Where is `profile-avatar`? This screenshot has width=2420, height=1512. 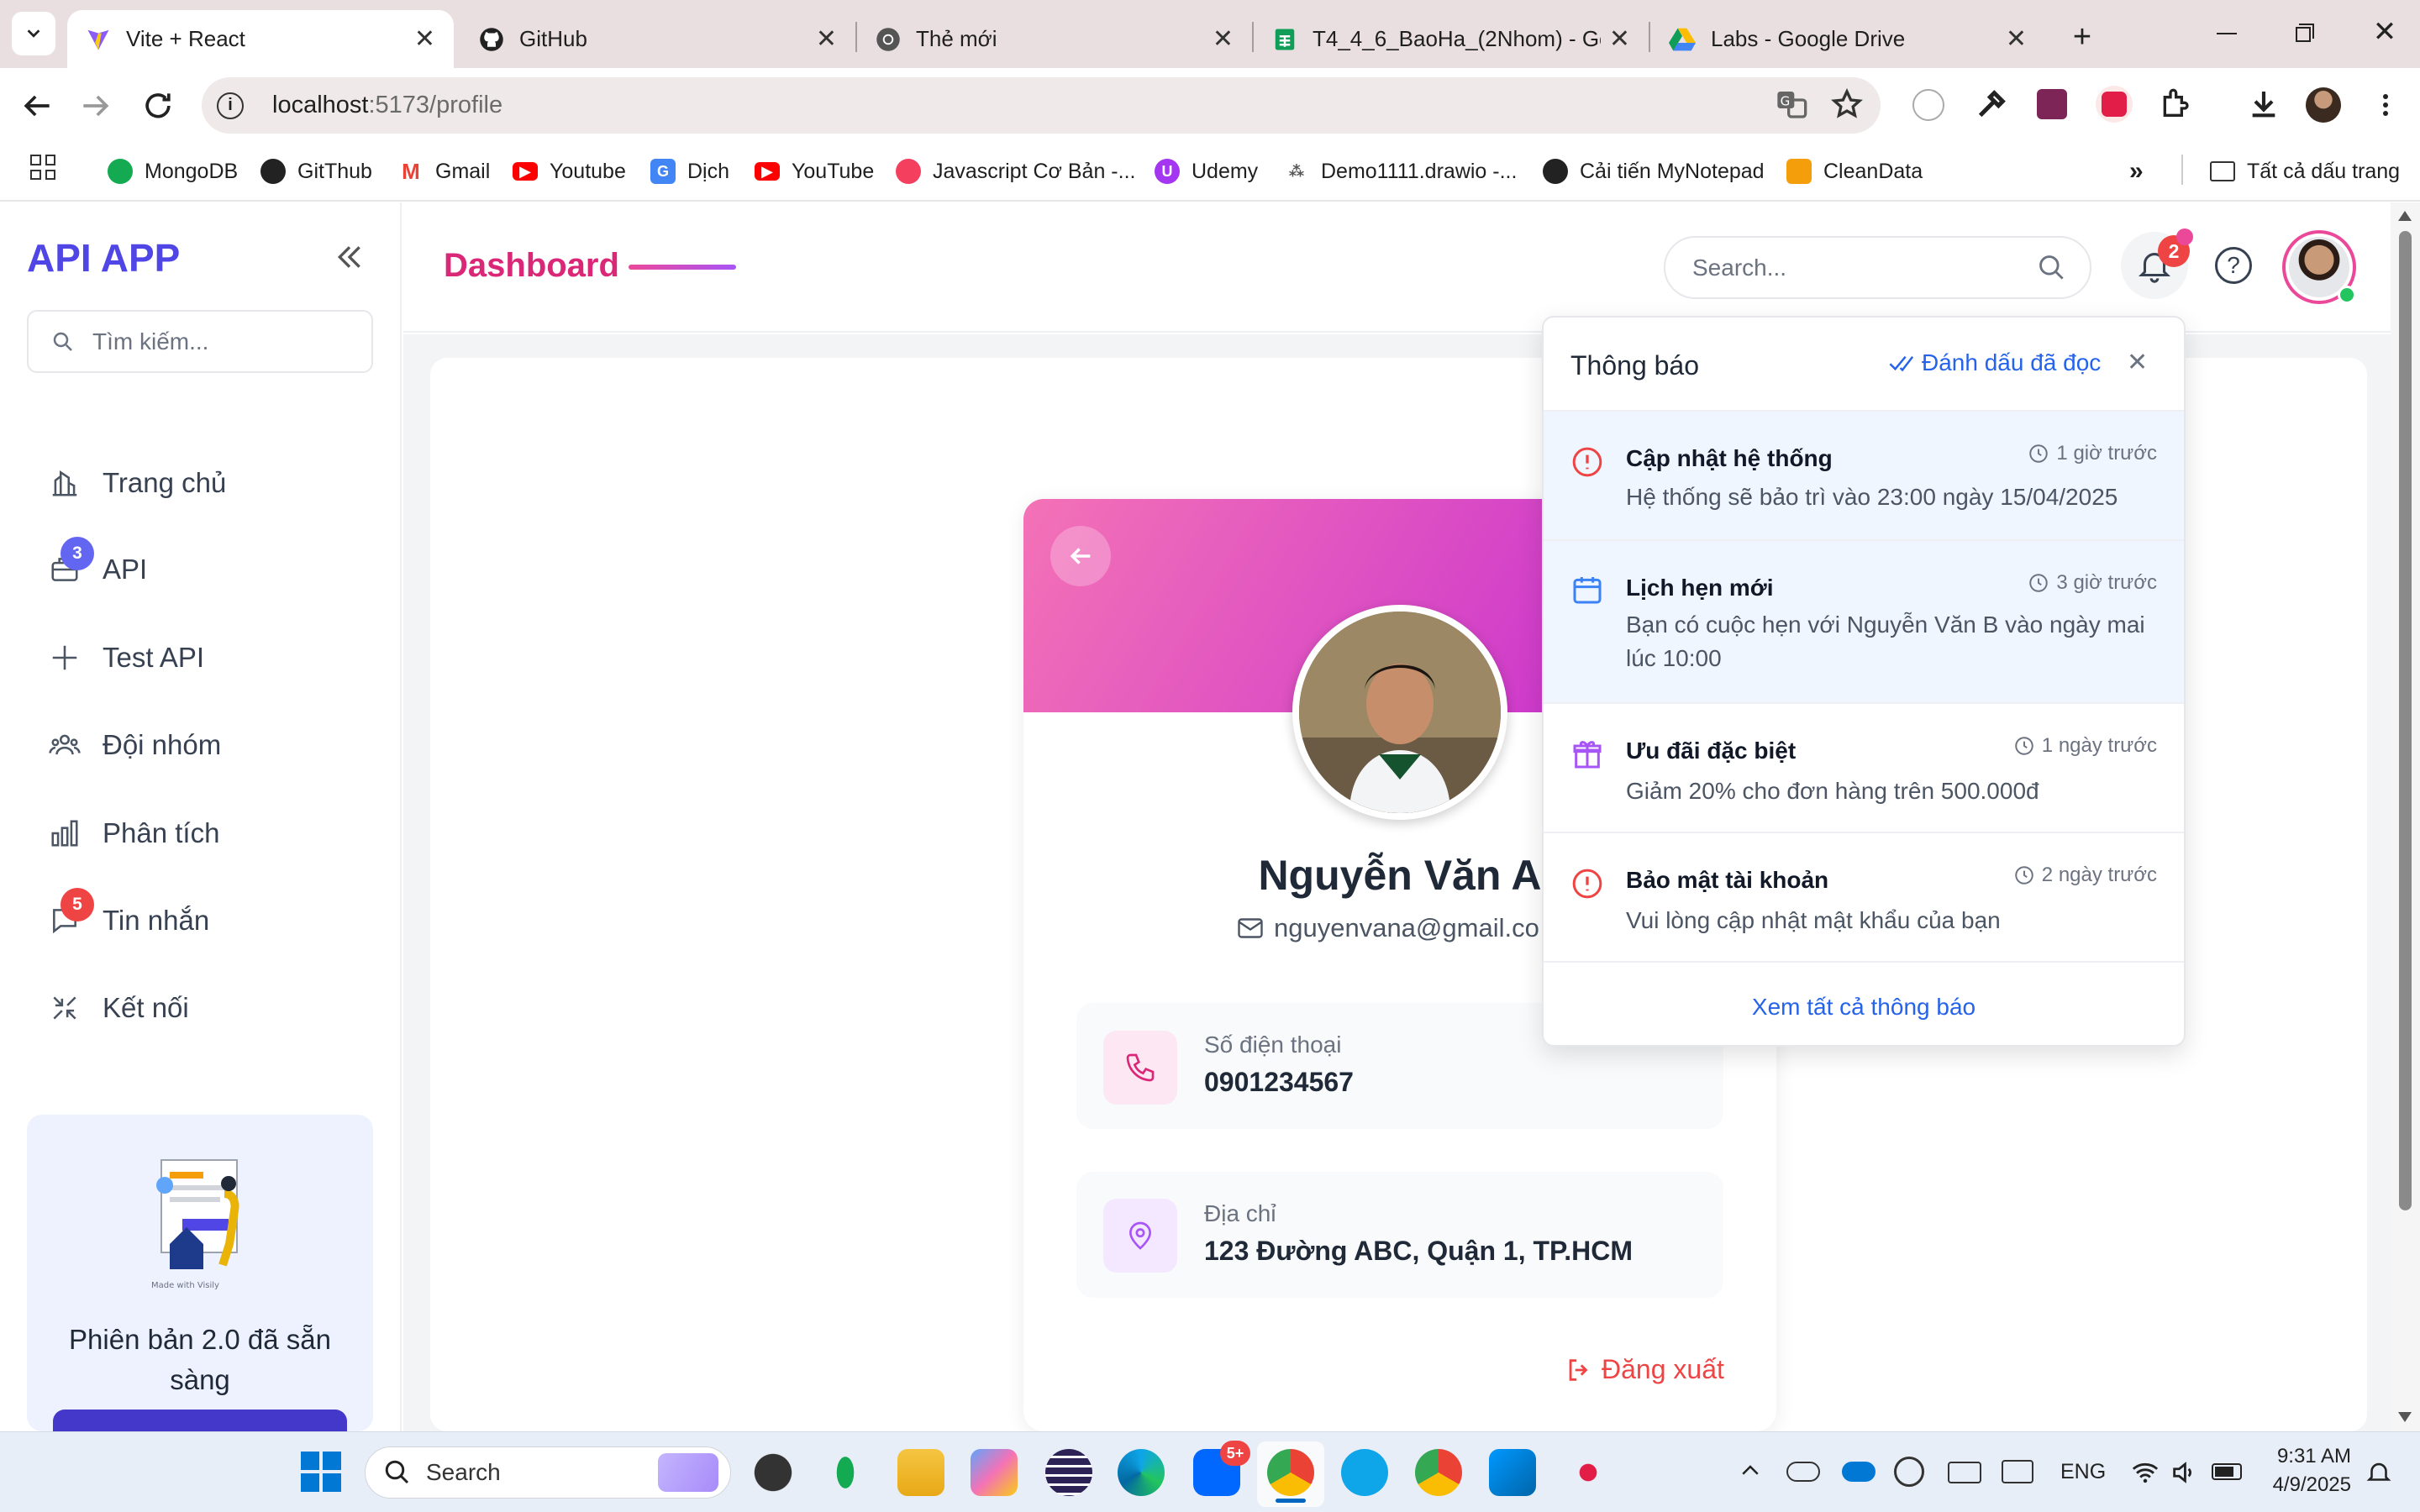 profile-avatar is located at coordinates (2324, 105).